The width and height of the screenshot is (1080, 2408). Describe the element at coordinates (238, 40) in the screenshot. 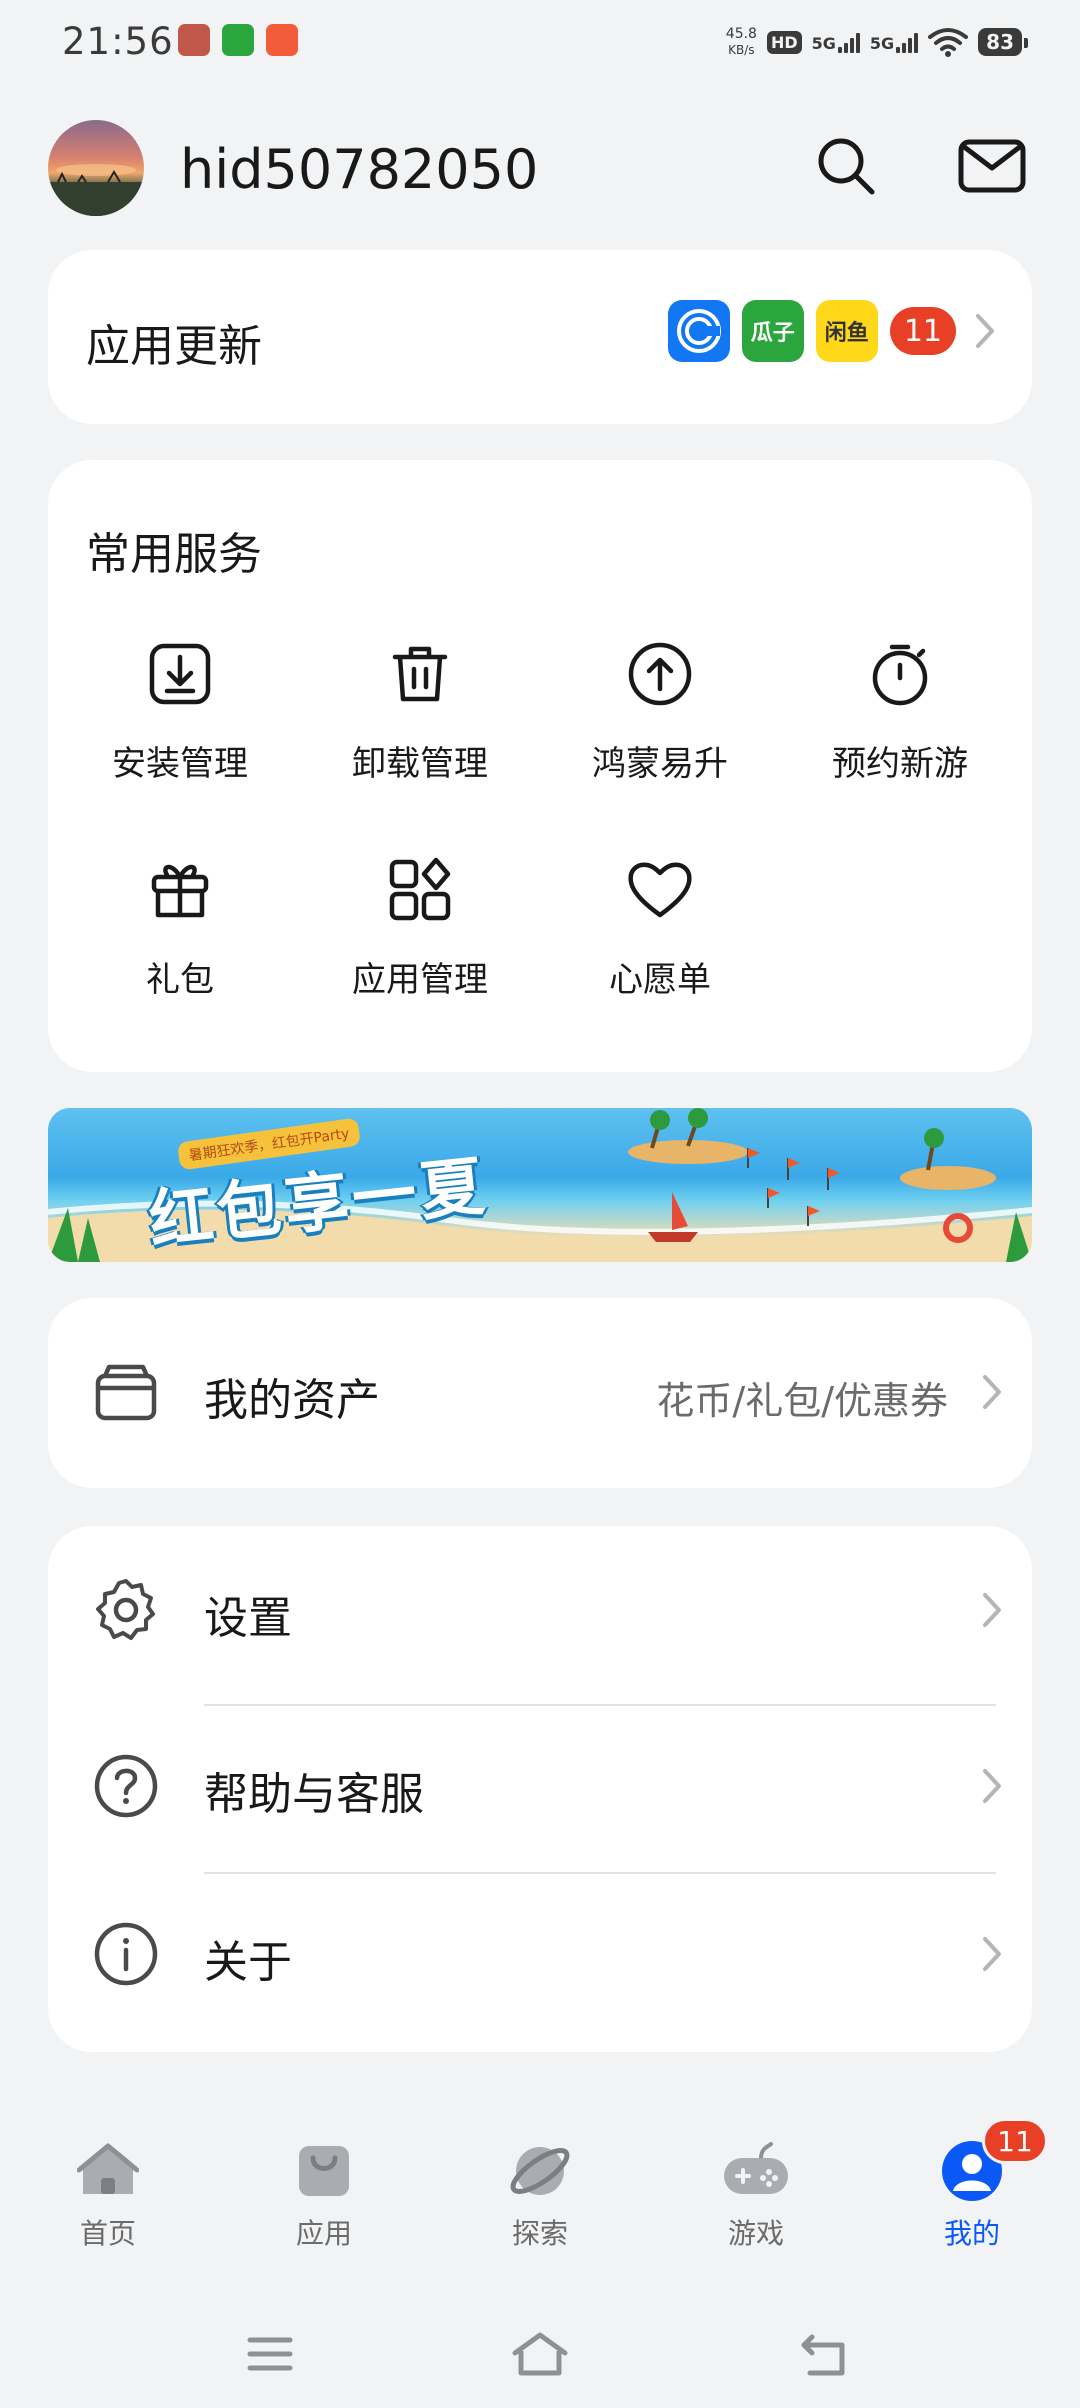

I see `status-app-icon-guazi` at that location.